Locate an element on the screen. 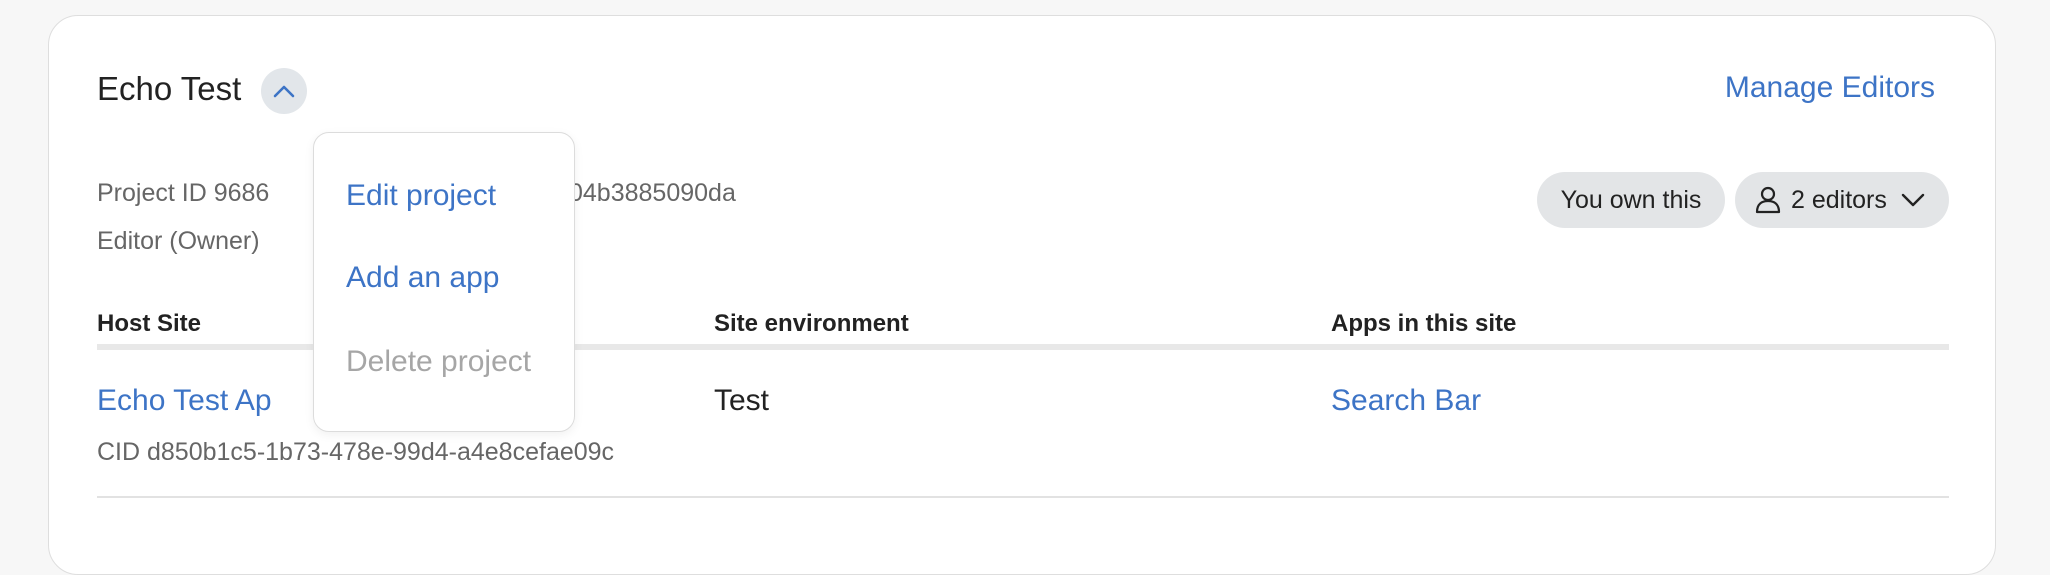 Image resolution: width=2050 pixels, height=575 pixels. column-header-site-environment: Site environment is located at coordinates (811, 323).